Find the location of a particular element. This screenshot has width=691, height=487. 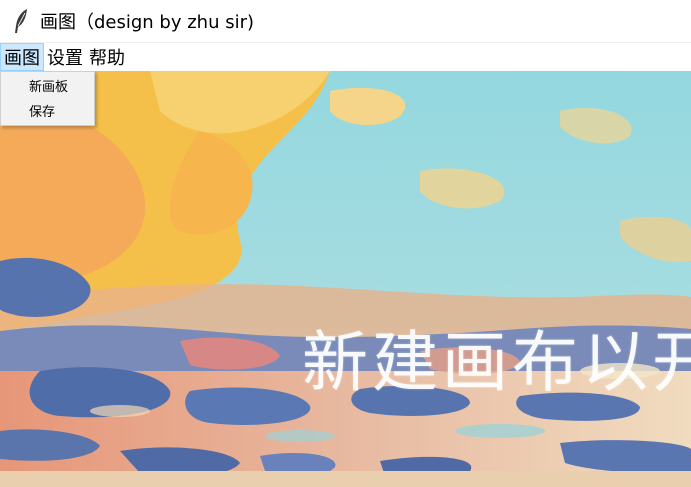

window-title: 画图（design by zhu sir) is located at coordinates (147, 22).